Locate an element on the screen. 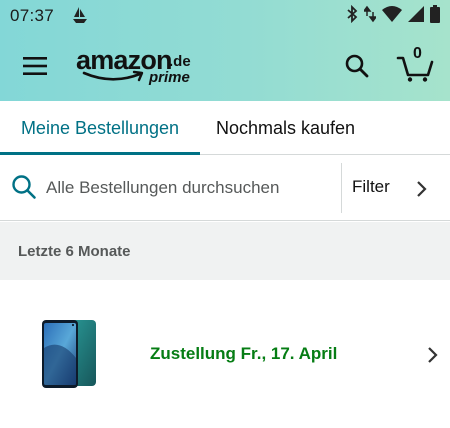 Image resolution: width=450 pixels, height=428 pixels. filter-button: Filter is located at coordinates (396, 188).